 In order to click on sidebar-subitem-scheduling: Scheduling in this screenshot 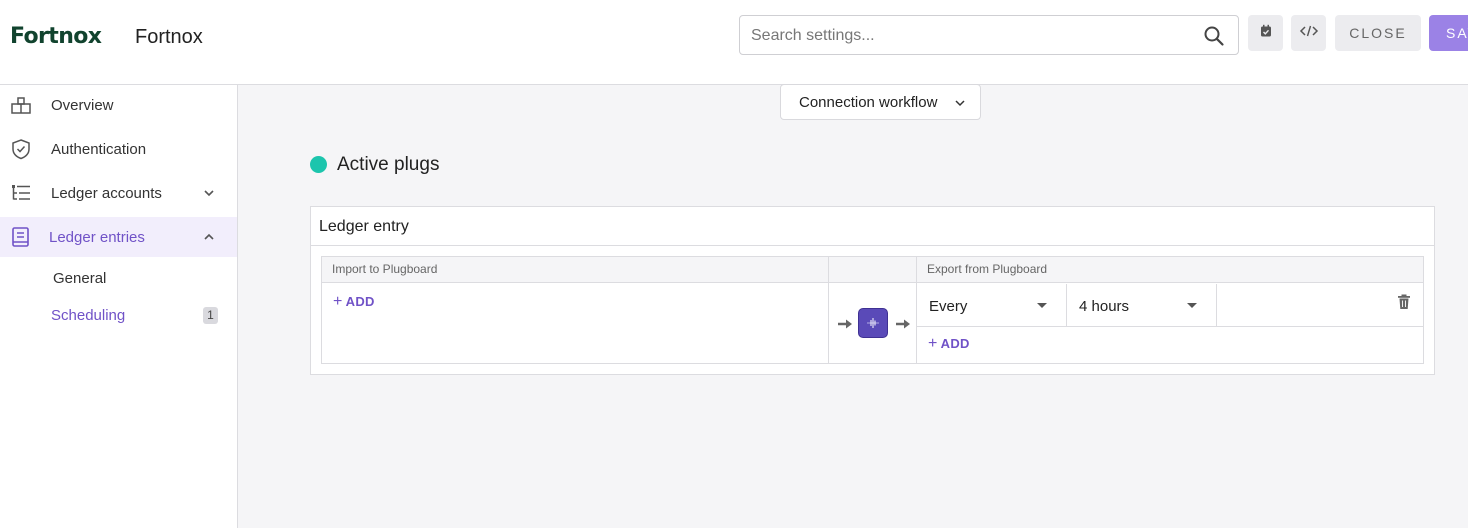, I will do `click(88, 315)`.